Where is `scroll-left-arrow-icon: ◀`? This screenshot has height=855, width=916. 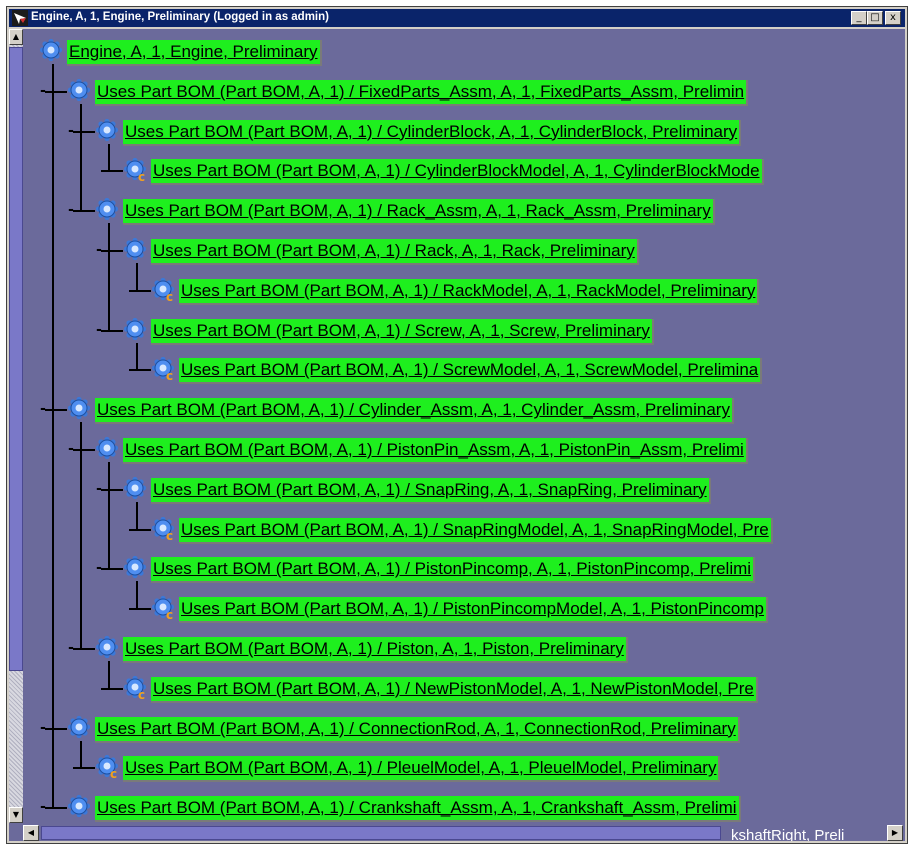
scroll-left-arrow-icon: ◀ is located at coordinates (31, 833).